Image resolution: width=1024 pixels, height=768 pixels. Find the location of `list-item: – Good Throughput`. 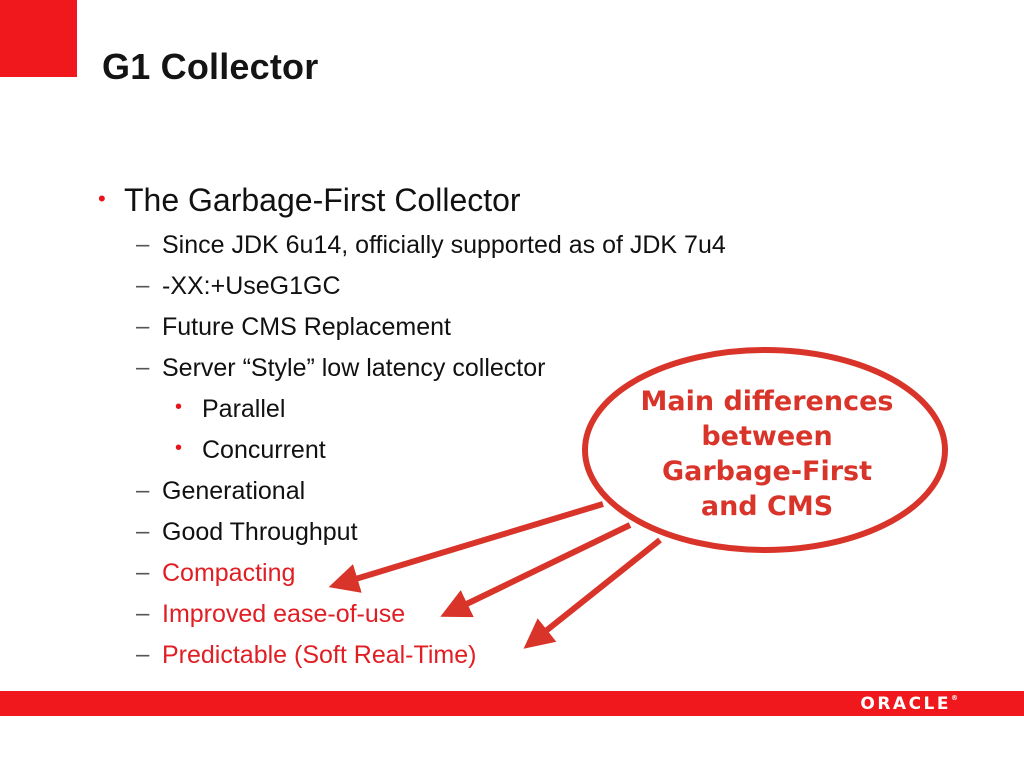

list-item: – Good Throughput is located at coordinates (247, 532).